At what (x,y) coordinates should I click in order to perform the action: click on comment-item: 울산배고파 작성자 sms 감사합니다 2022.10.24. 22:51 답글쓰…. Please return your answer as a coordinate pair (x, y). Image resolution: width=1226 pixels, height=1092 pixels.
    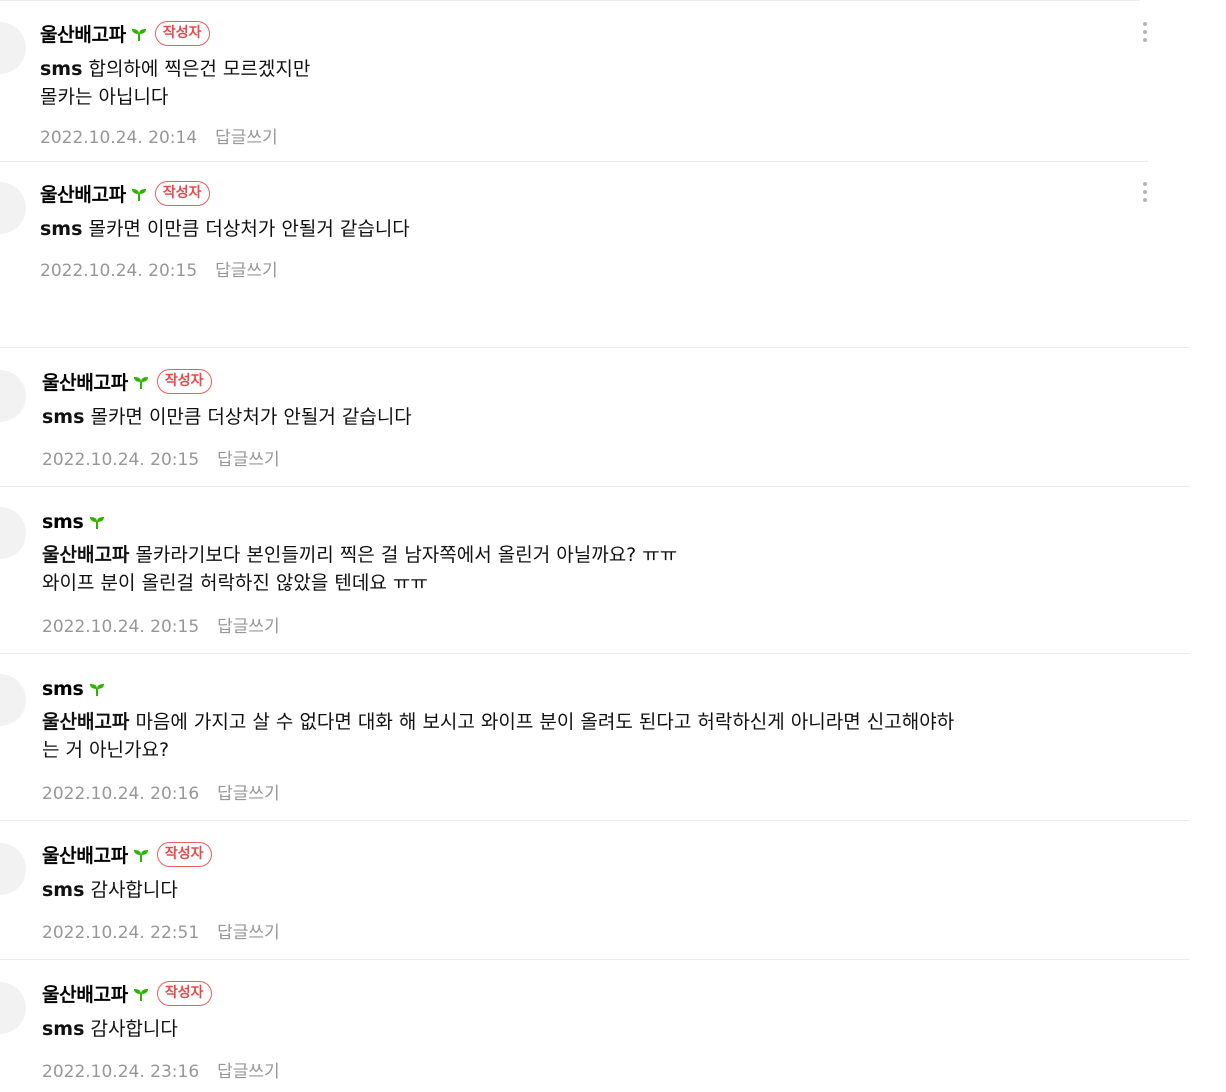
    Looking at the image, I should click on (613, 890).